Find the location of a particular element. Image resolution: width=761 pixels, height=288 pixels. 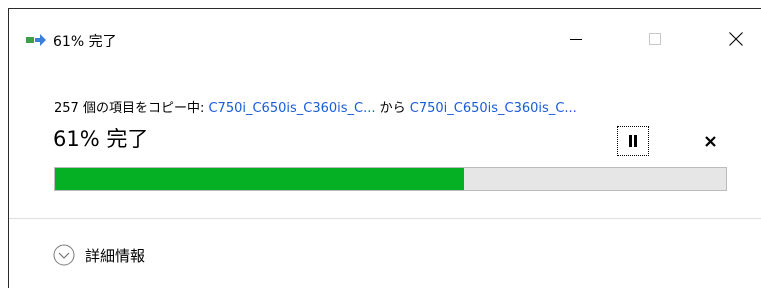

maximize-button is located at coordinates (655, 39).